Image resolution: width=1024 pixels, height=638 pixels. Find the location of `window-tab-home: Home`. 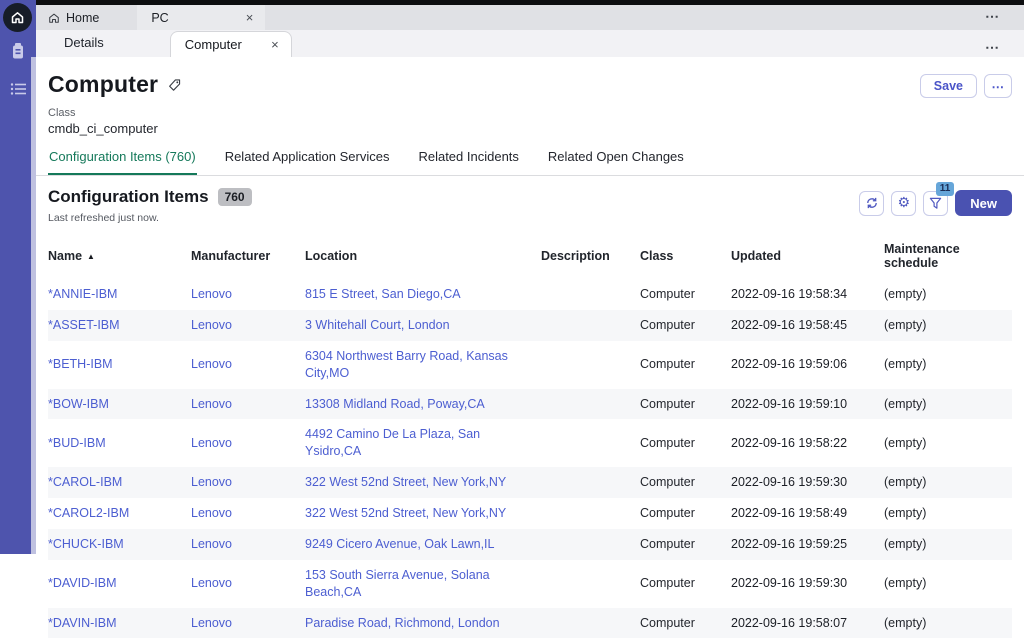

window-tab-home: Home is located at coordinates (74, 17).